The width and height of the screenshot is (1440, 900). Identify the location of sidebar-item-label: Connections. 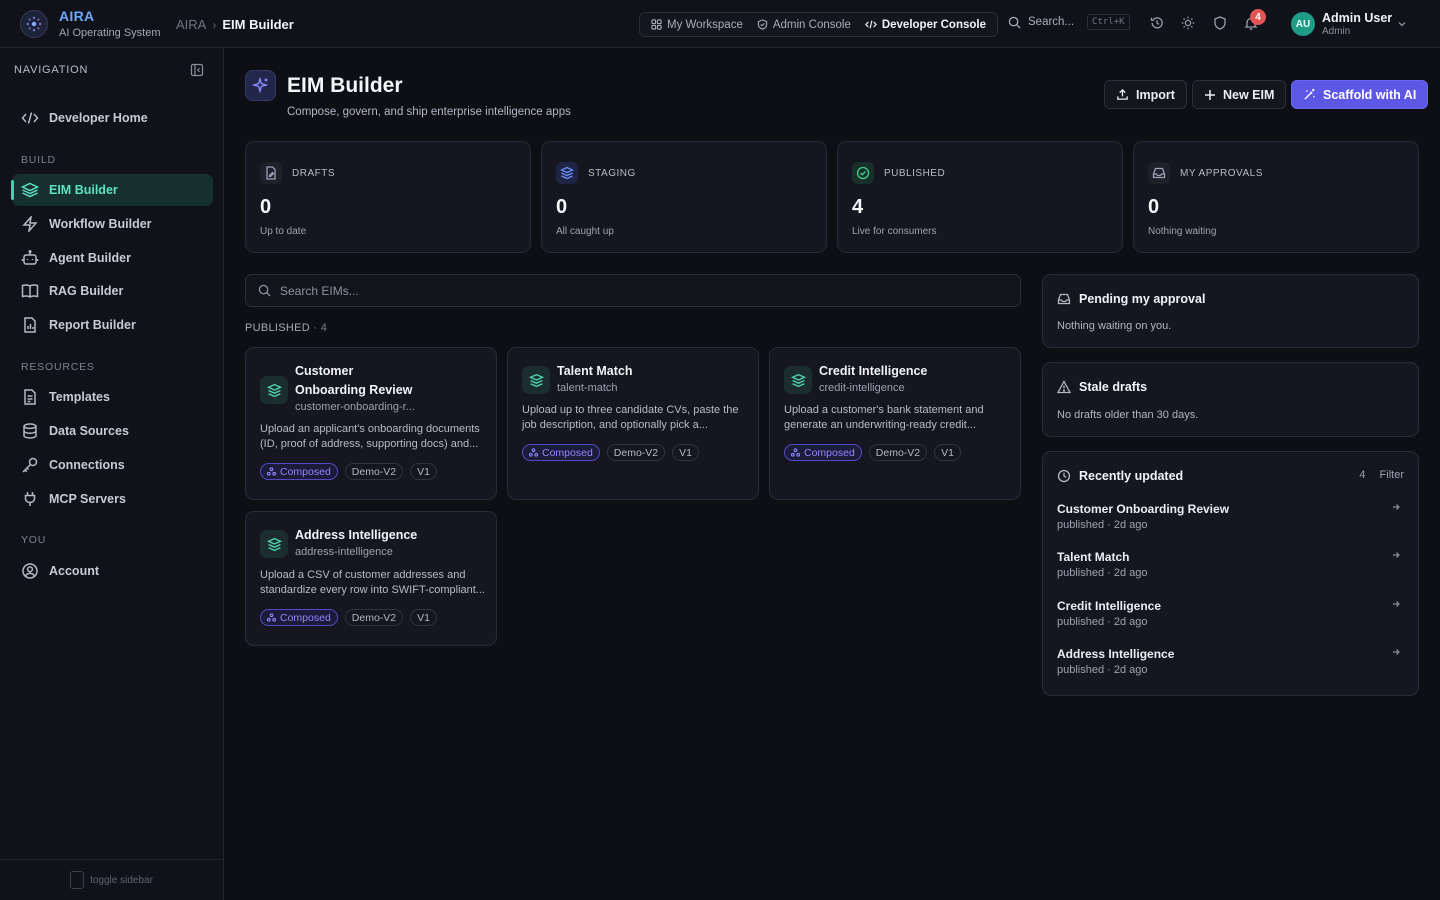
(87, 465).